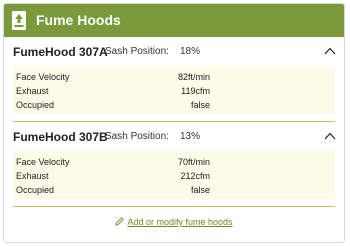  What do you see at coordinates (120, 221) in the screenshot?
I see `pencil-icon` at bounding box center [120, 221].